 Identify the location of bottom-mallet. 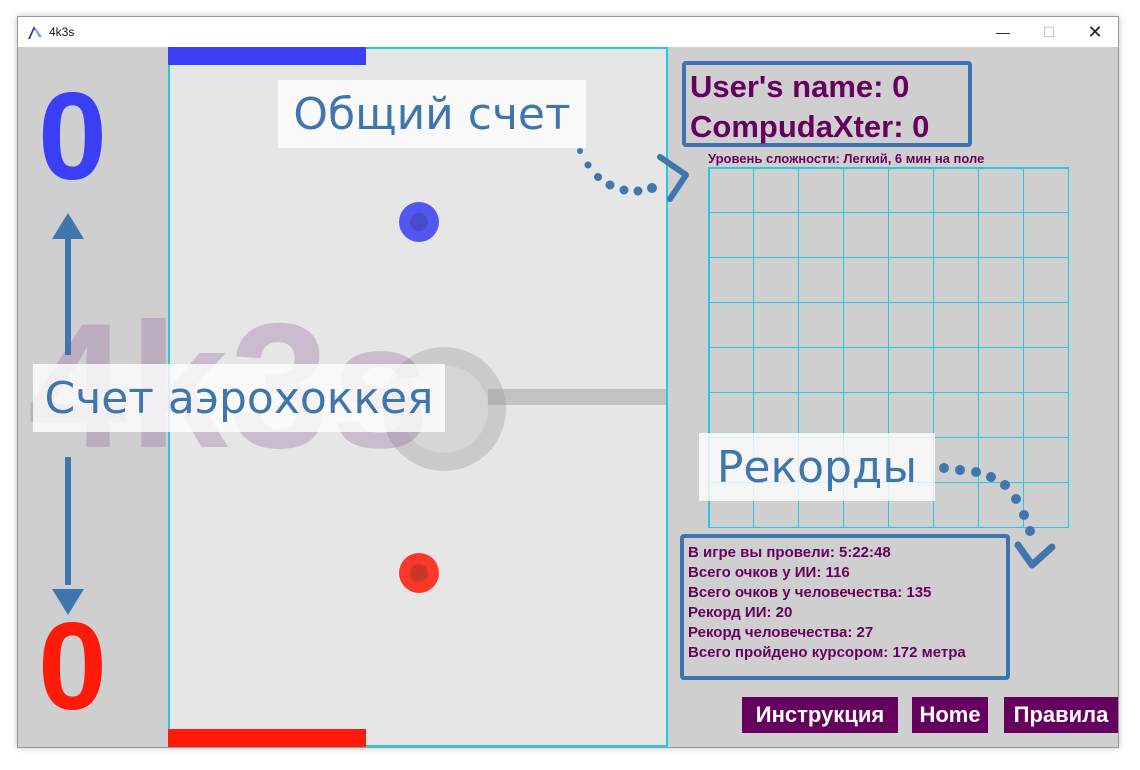
(419, 573).